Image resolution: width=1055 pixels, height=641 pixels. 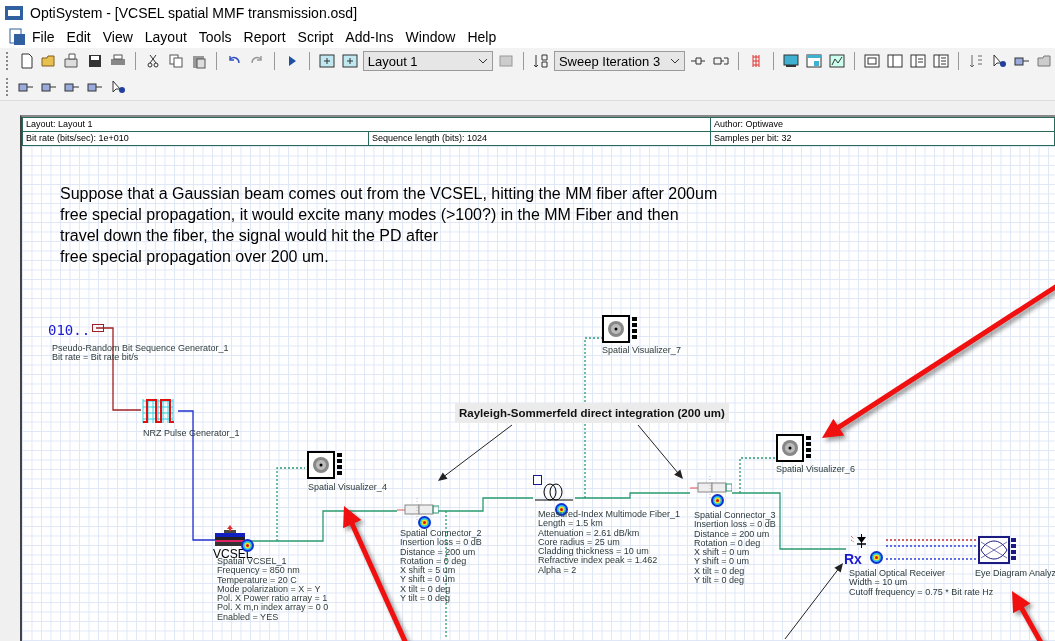 I want to click on split-view-icon, so click(x=895, y=61).